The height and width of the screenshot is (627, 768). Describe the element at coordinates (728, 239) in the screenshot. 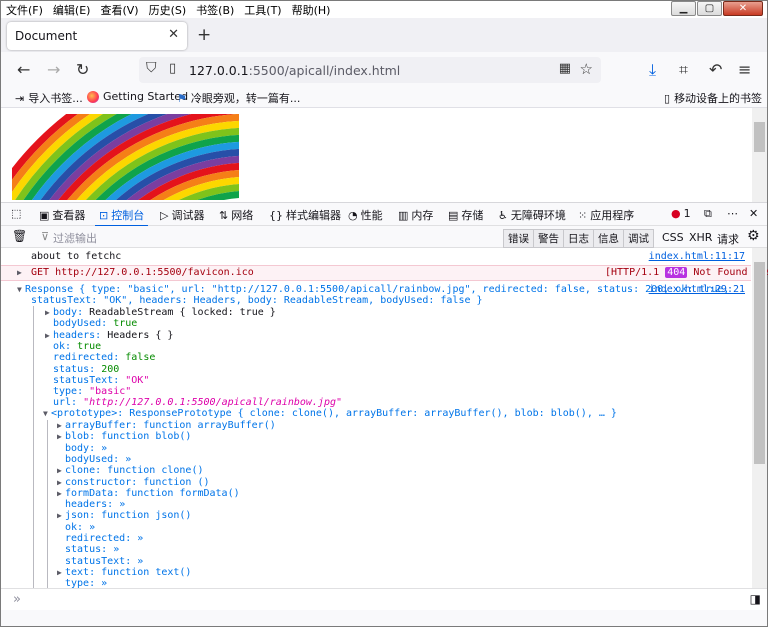

I see `filter-requests: 请求` at that location.